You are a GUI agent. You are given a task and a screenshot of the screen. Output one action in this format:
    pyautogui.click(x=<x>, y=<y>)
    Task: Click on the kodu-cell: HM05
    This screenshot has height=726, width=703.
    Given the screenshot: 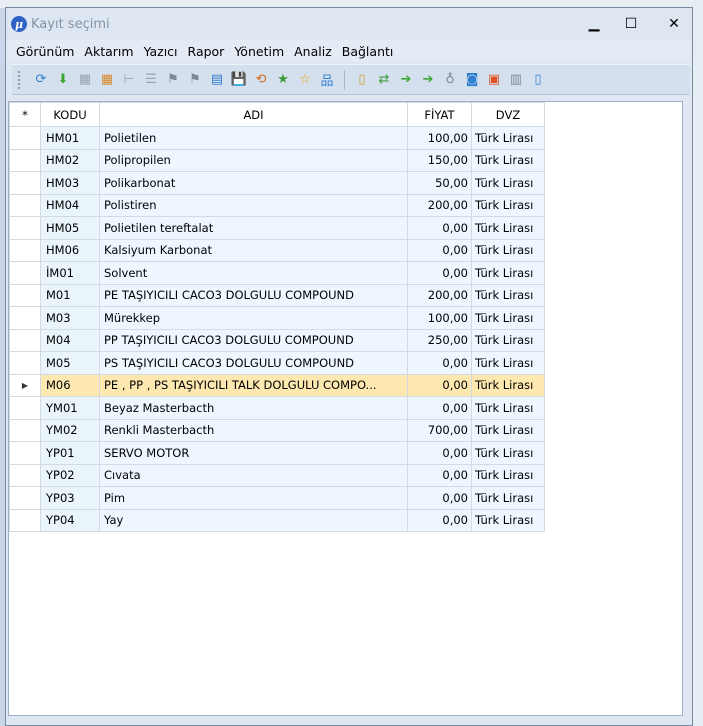 What is the action you would take?
    pyautogui.click(x=70, y=228)
    